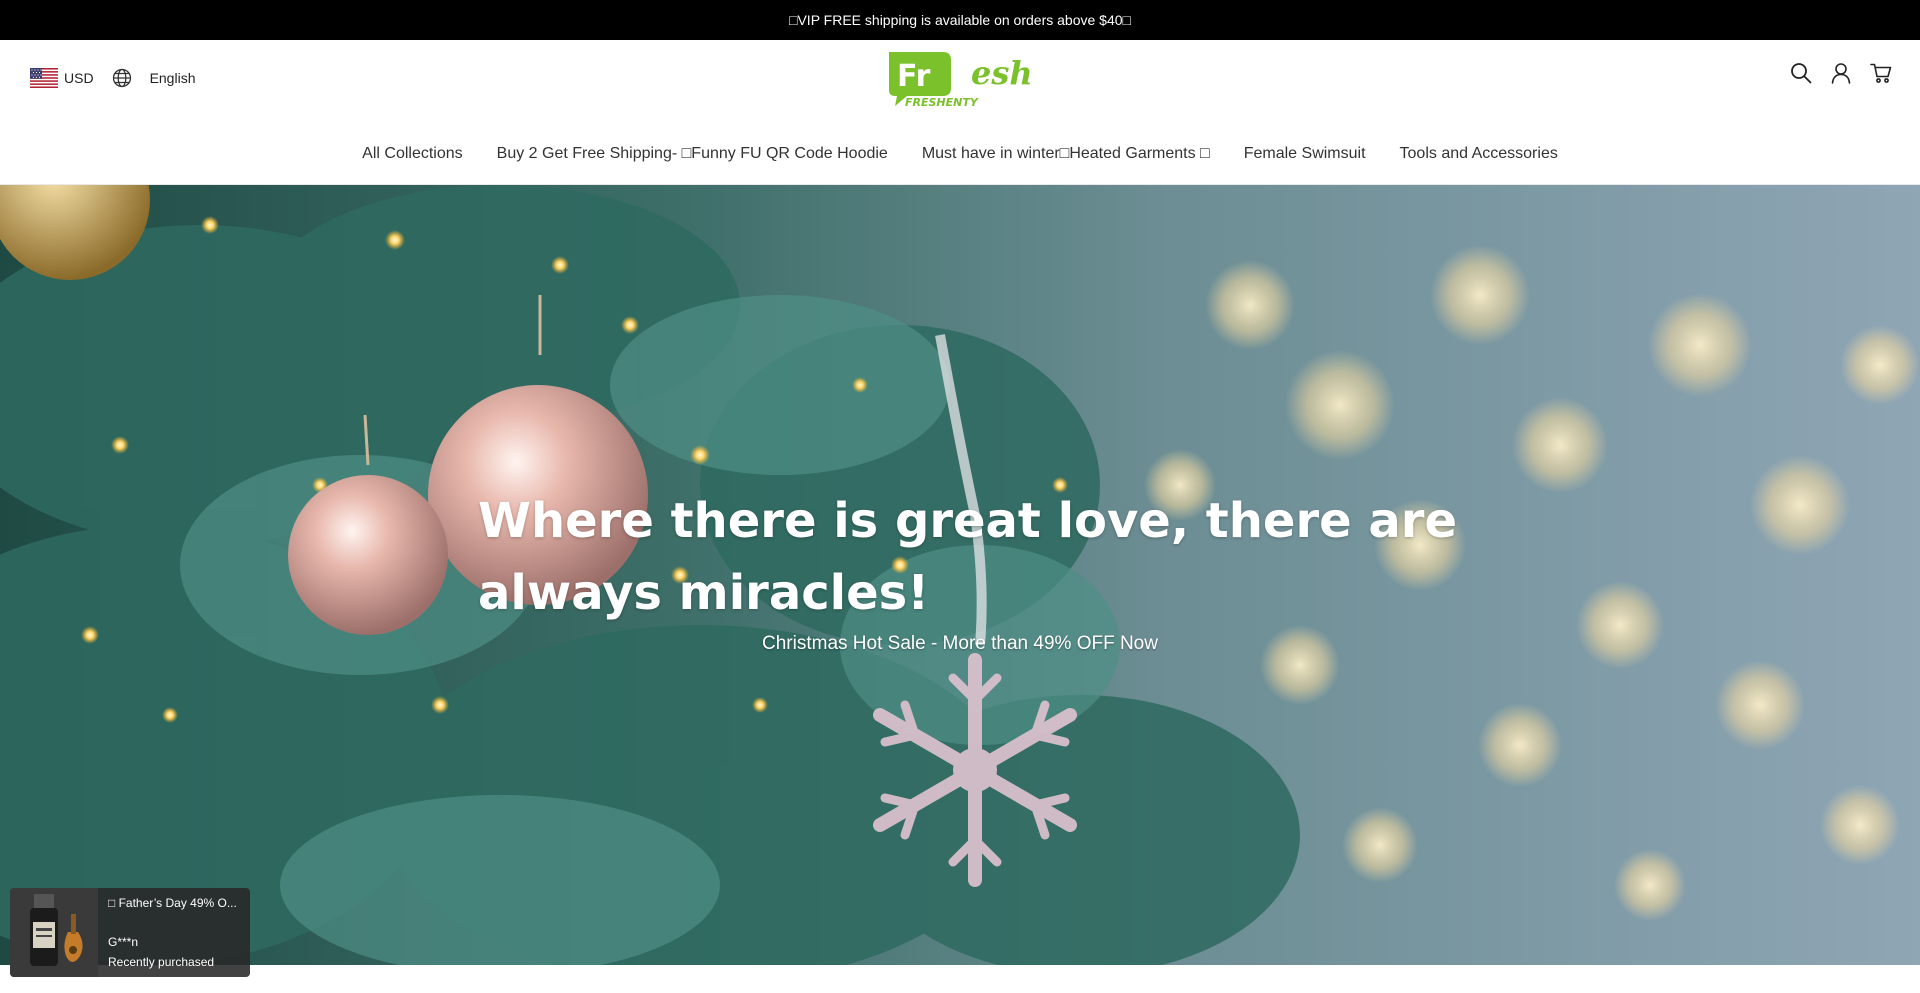  Describe the element at coordinates (1479, 154) in the screenshot. I see `nav-item-tools-accessories: Tools and Accessories` at that location.